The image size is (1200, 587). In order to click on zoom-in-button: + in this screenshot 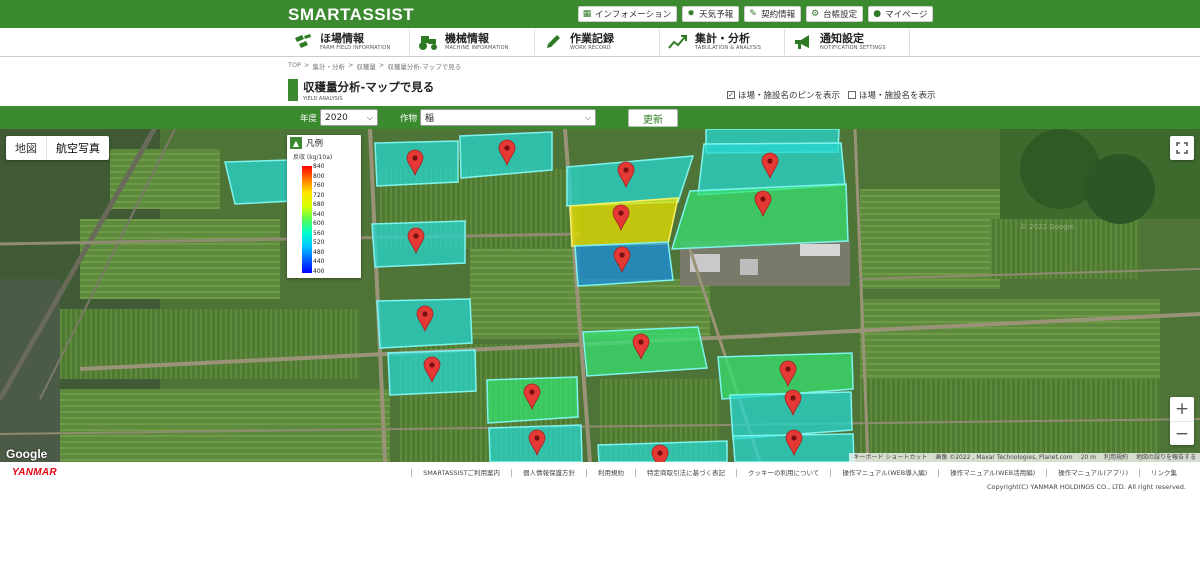, I will do `click(1182, 409)`.